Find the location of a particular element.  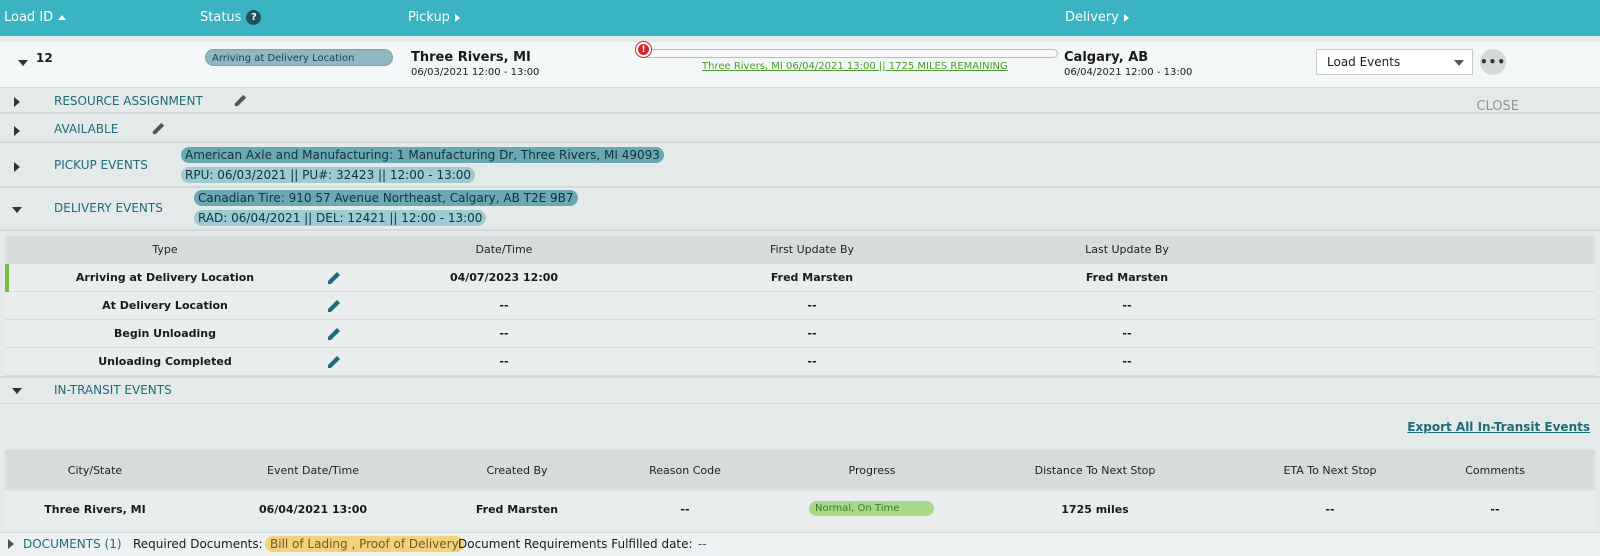

trip-progress-bar is located at coordinates (850, 53).